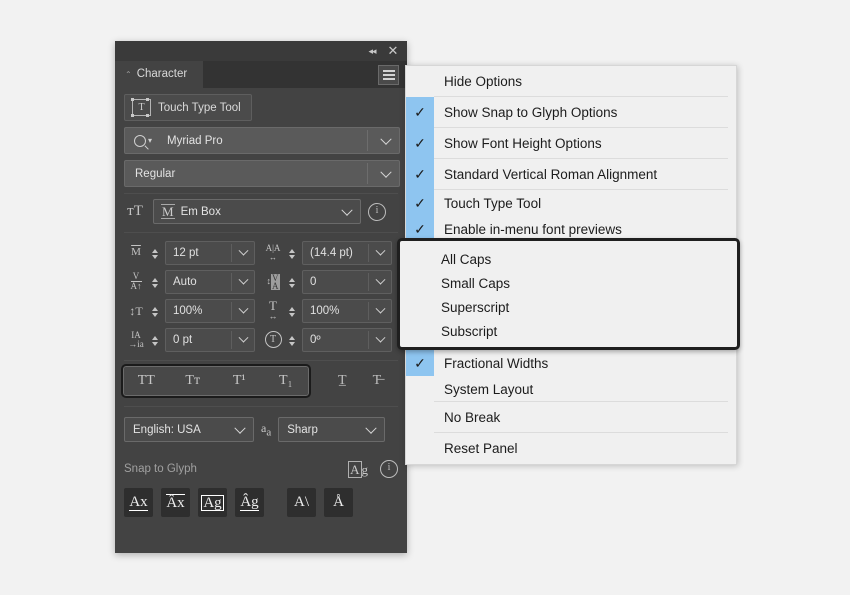 The image size is (850, 595). What do you see at coordinates (489, 389) in the screenshot?
I see `menu-item-label: System Layout` at bounding box center [489, 389].